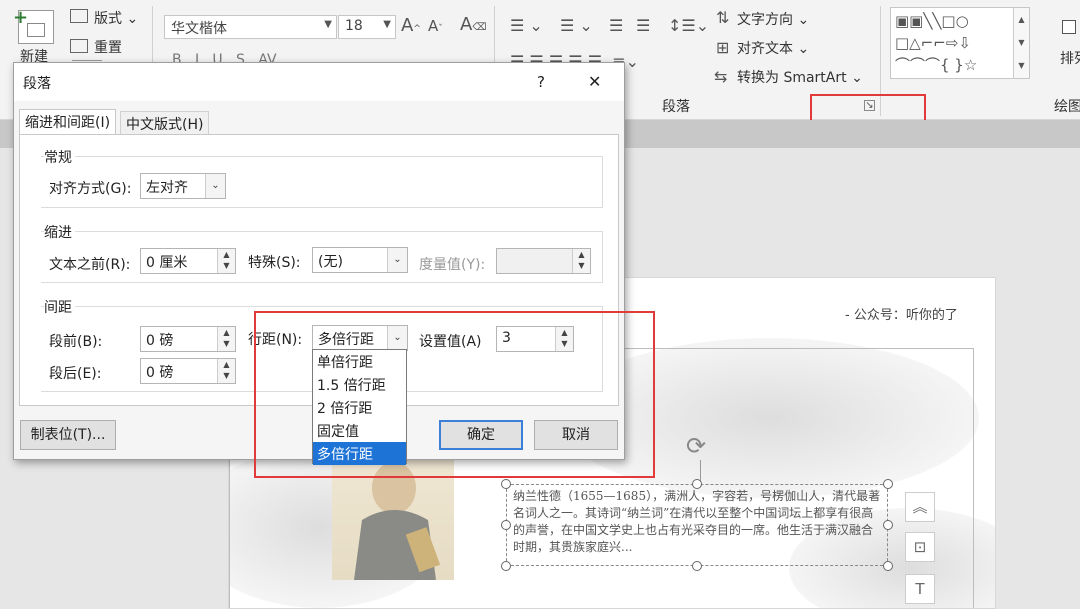  Describe the element at coordinates (920, 507) in the screenshot. I see `collapse-up-icon: ︽` at that location.